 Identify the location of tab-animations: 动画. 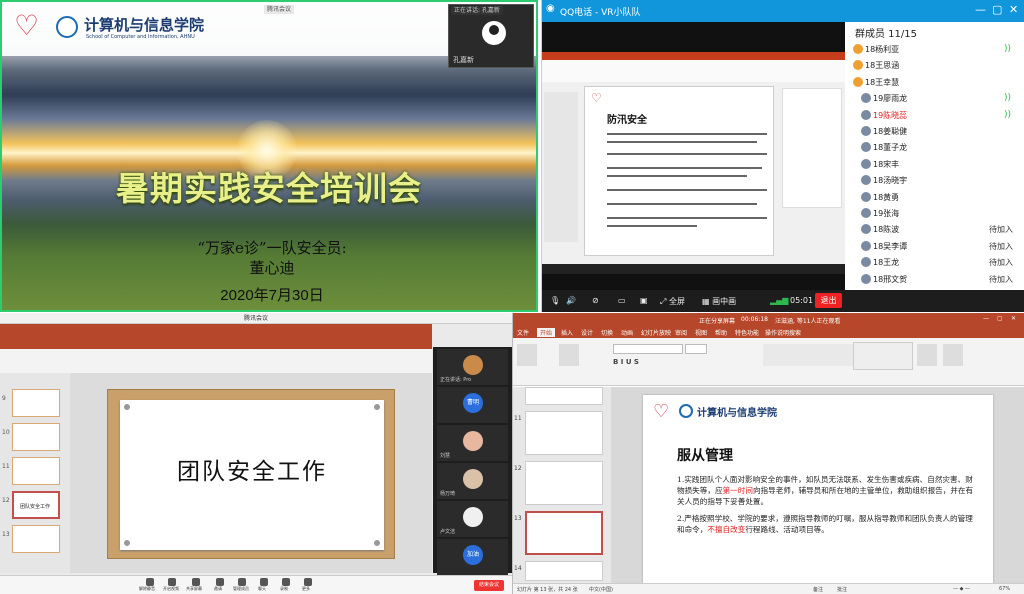
(627, 332).